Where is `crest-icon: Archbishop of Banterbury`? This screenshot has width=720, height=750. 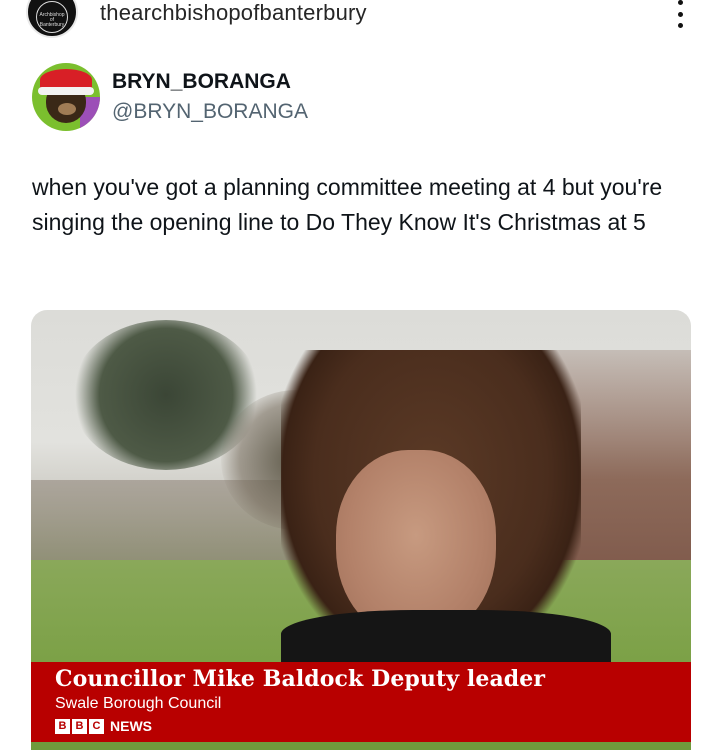 crest-icon: Archbishop of Banterbury is located at coordinates (52, 17).